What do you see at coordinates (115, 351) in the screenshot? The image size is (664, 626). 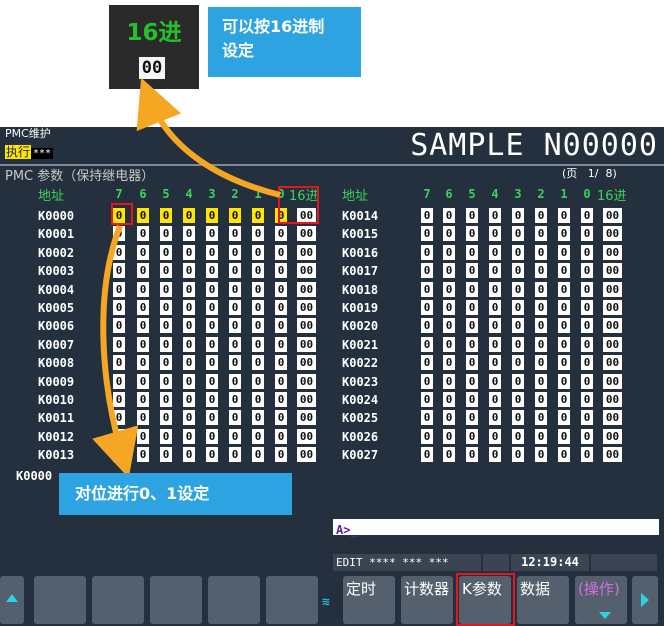 I see `arrow-to-bit-callout` at bounding box center [115, 351].